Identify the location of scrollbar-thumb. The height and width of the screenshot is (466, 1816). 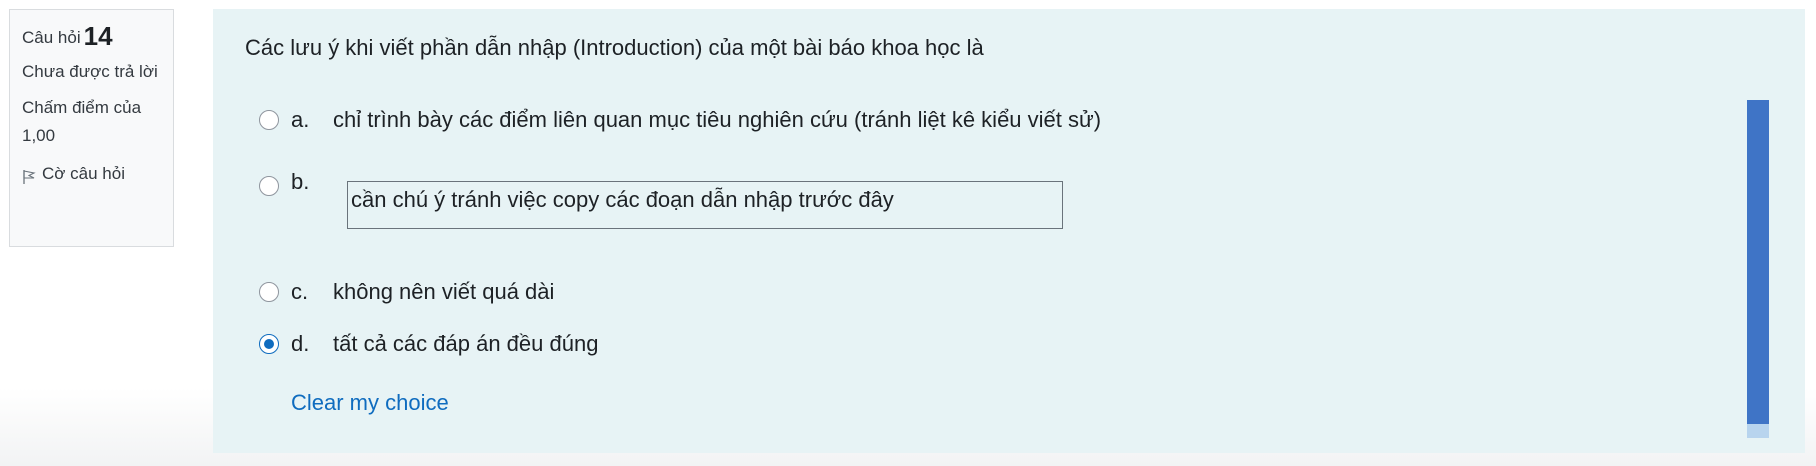
(1758, 262).